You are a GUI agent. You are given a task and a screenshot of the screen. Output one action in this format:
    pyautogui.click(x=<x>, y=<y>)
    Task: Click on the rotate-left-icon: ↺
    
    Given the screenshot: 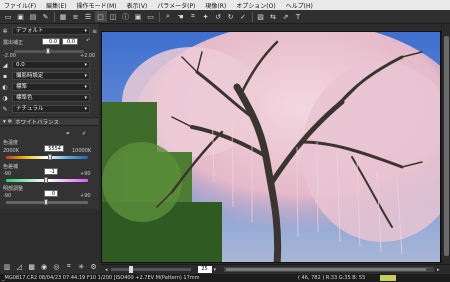 What is the action you would take?
    pyautogui.click(x=218, y=16)
    